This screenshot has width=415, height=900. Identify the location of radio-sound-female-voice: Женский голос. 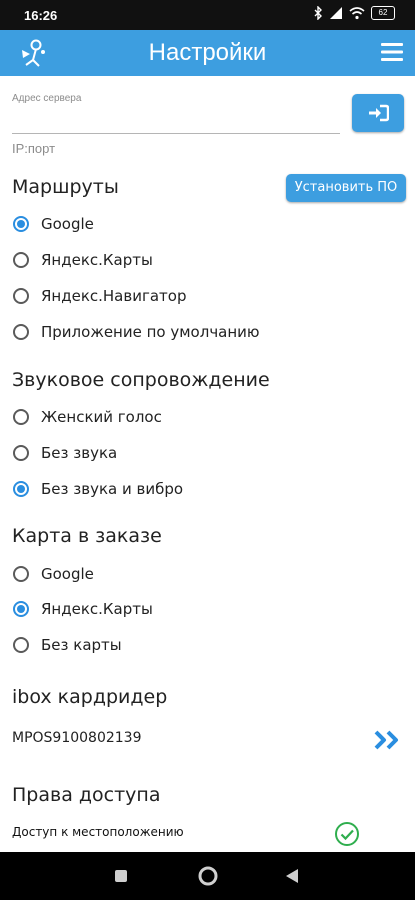
(87, 417).